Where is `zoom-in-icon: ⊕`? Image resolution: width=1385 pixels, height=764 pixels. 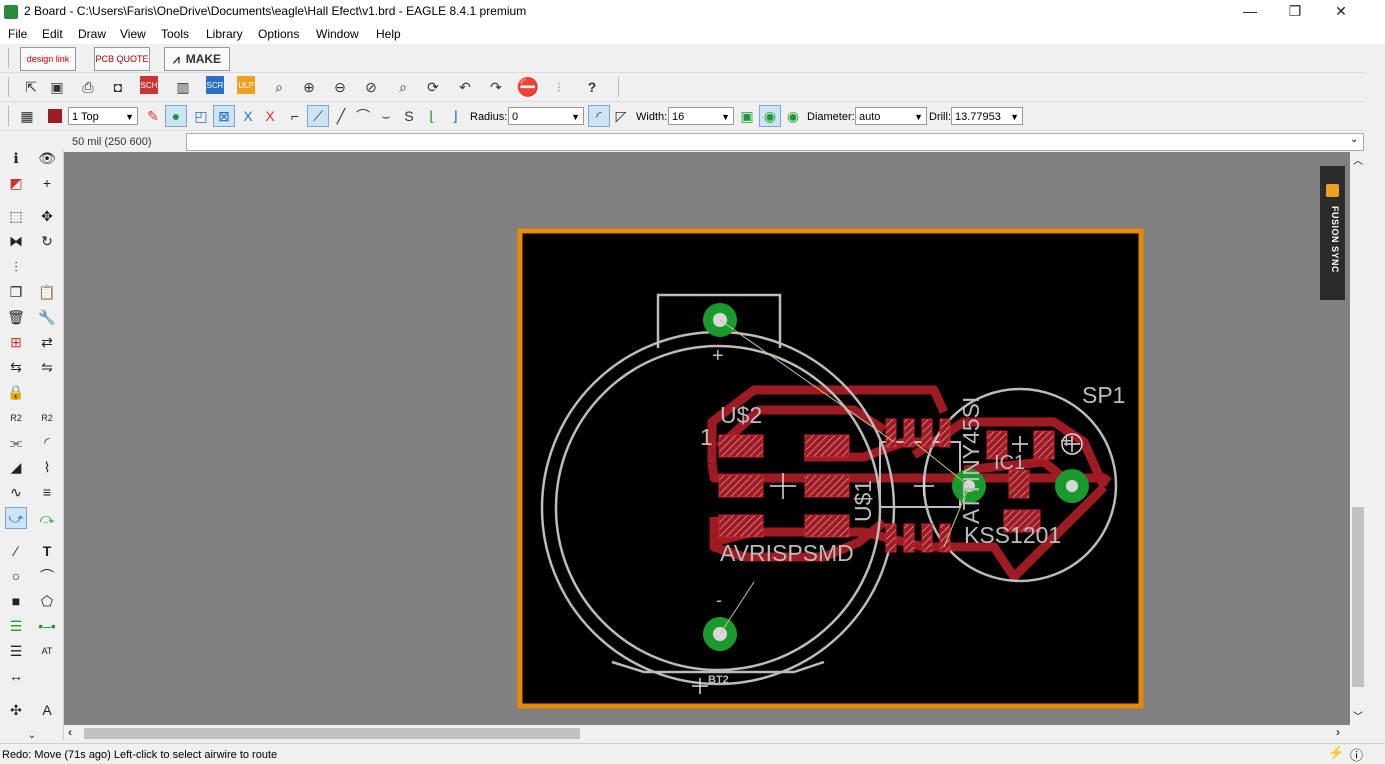 zoom-in-icon: ⊕ is located at coordinates (309, 87).